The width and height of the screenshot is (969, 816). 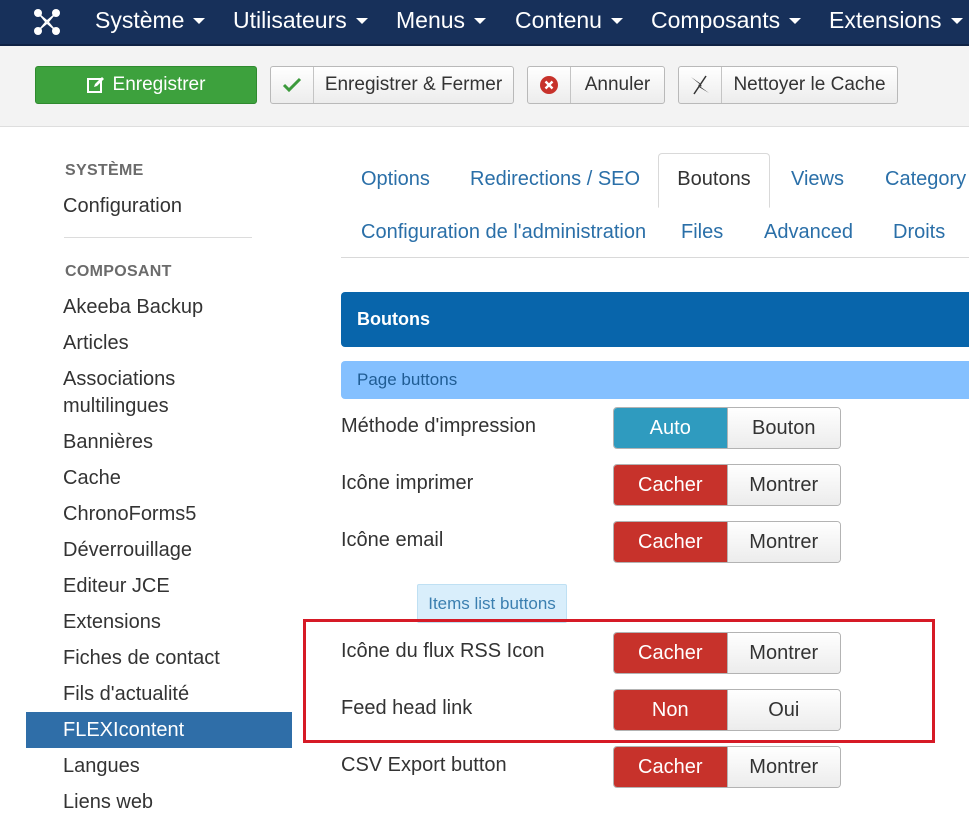 What do you see at coordinates (122, 206) in the screenshot?
I see `sidebar-item-configuration: Configuration` at bounding box center [122, 206].